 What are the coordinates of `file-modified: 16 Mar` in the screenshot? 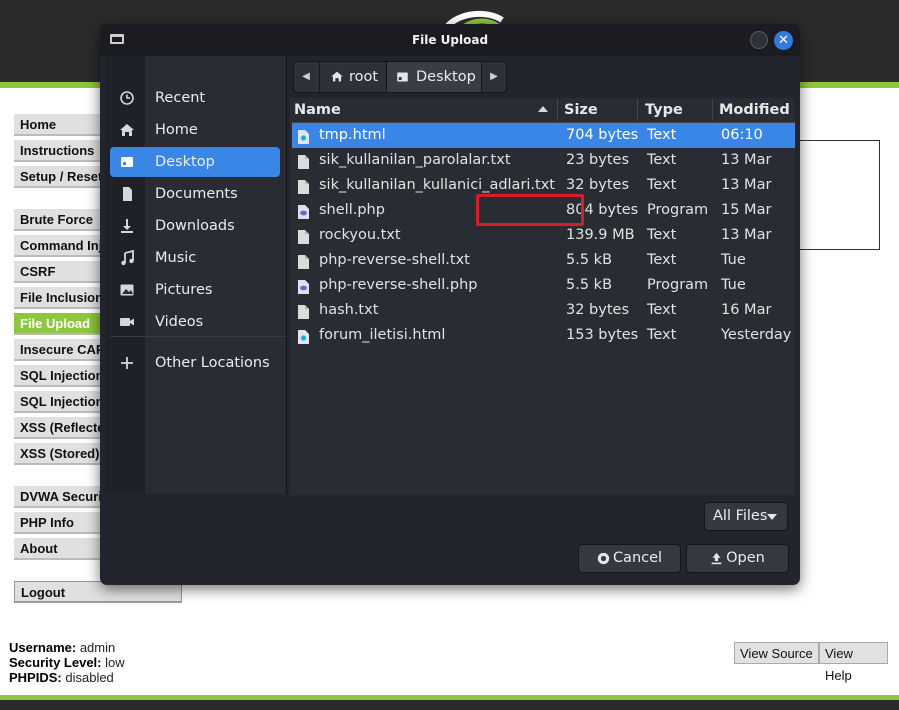 It's located at (746, 310).